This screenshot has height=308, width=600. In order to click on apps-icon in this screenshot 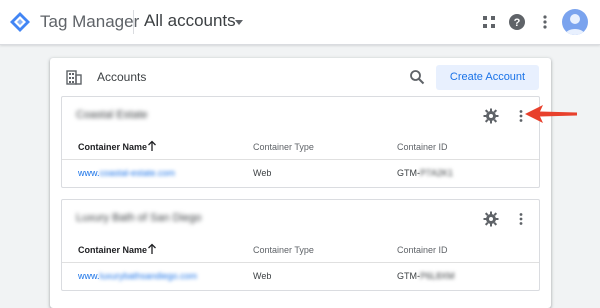, I will do `click(489, 22)`.